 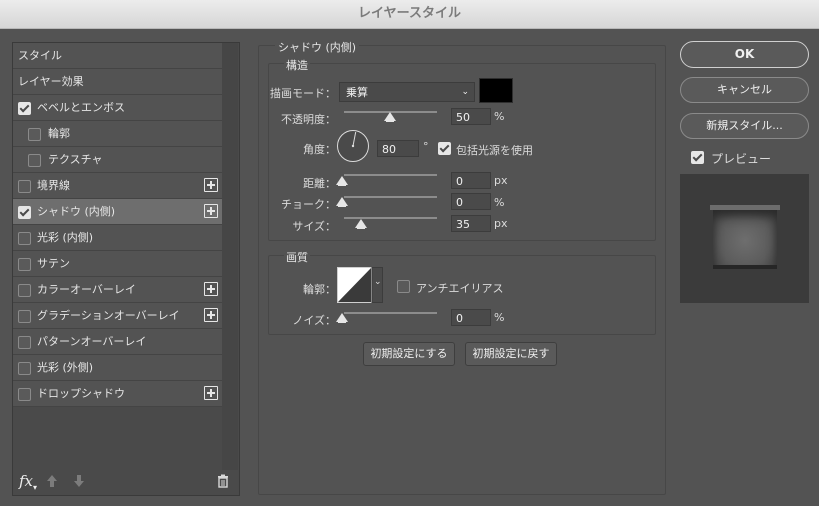 I want to click on size-slider-thumb, so click(x=361, y=224).